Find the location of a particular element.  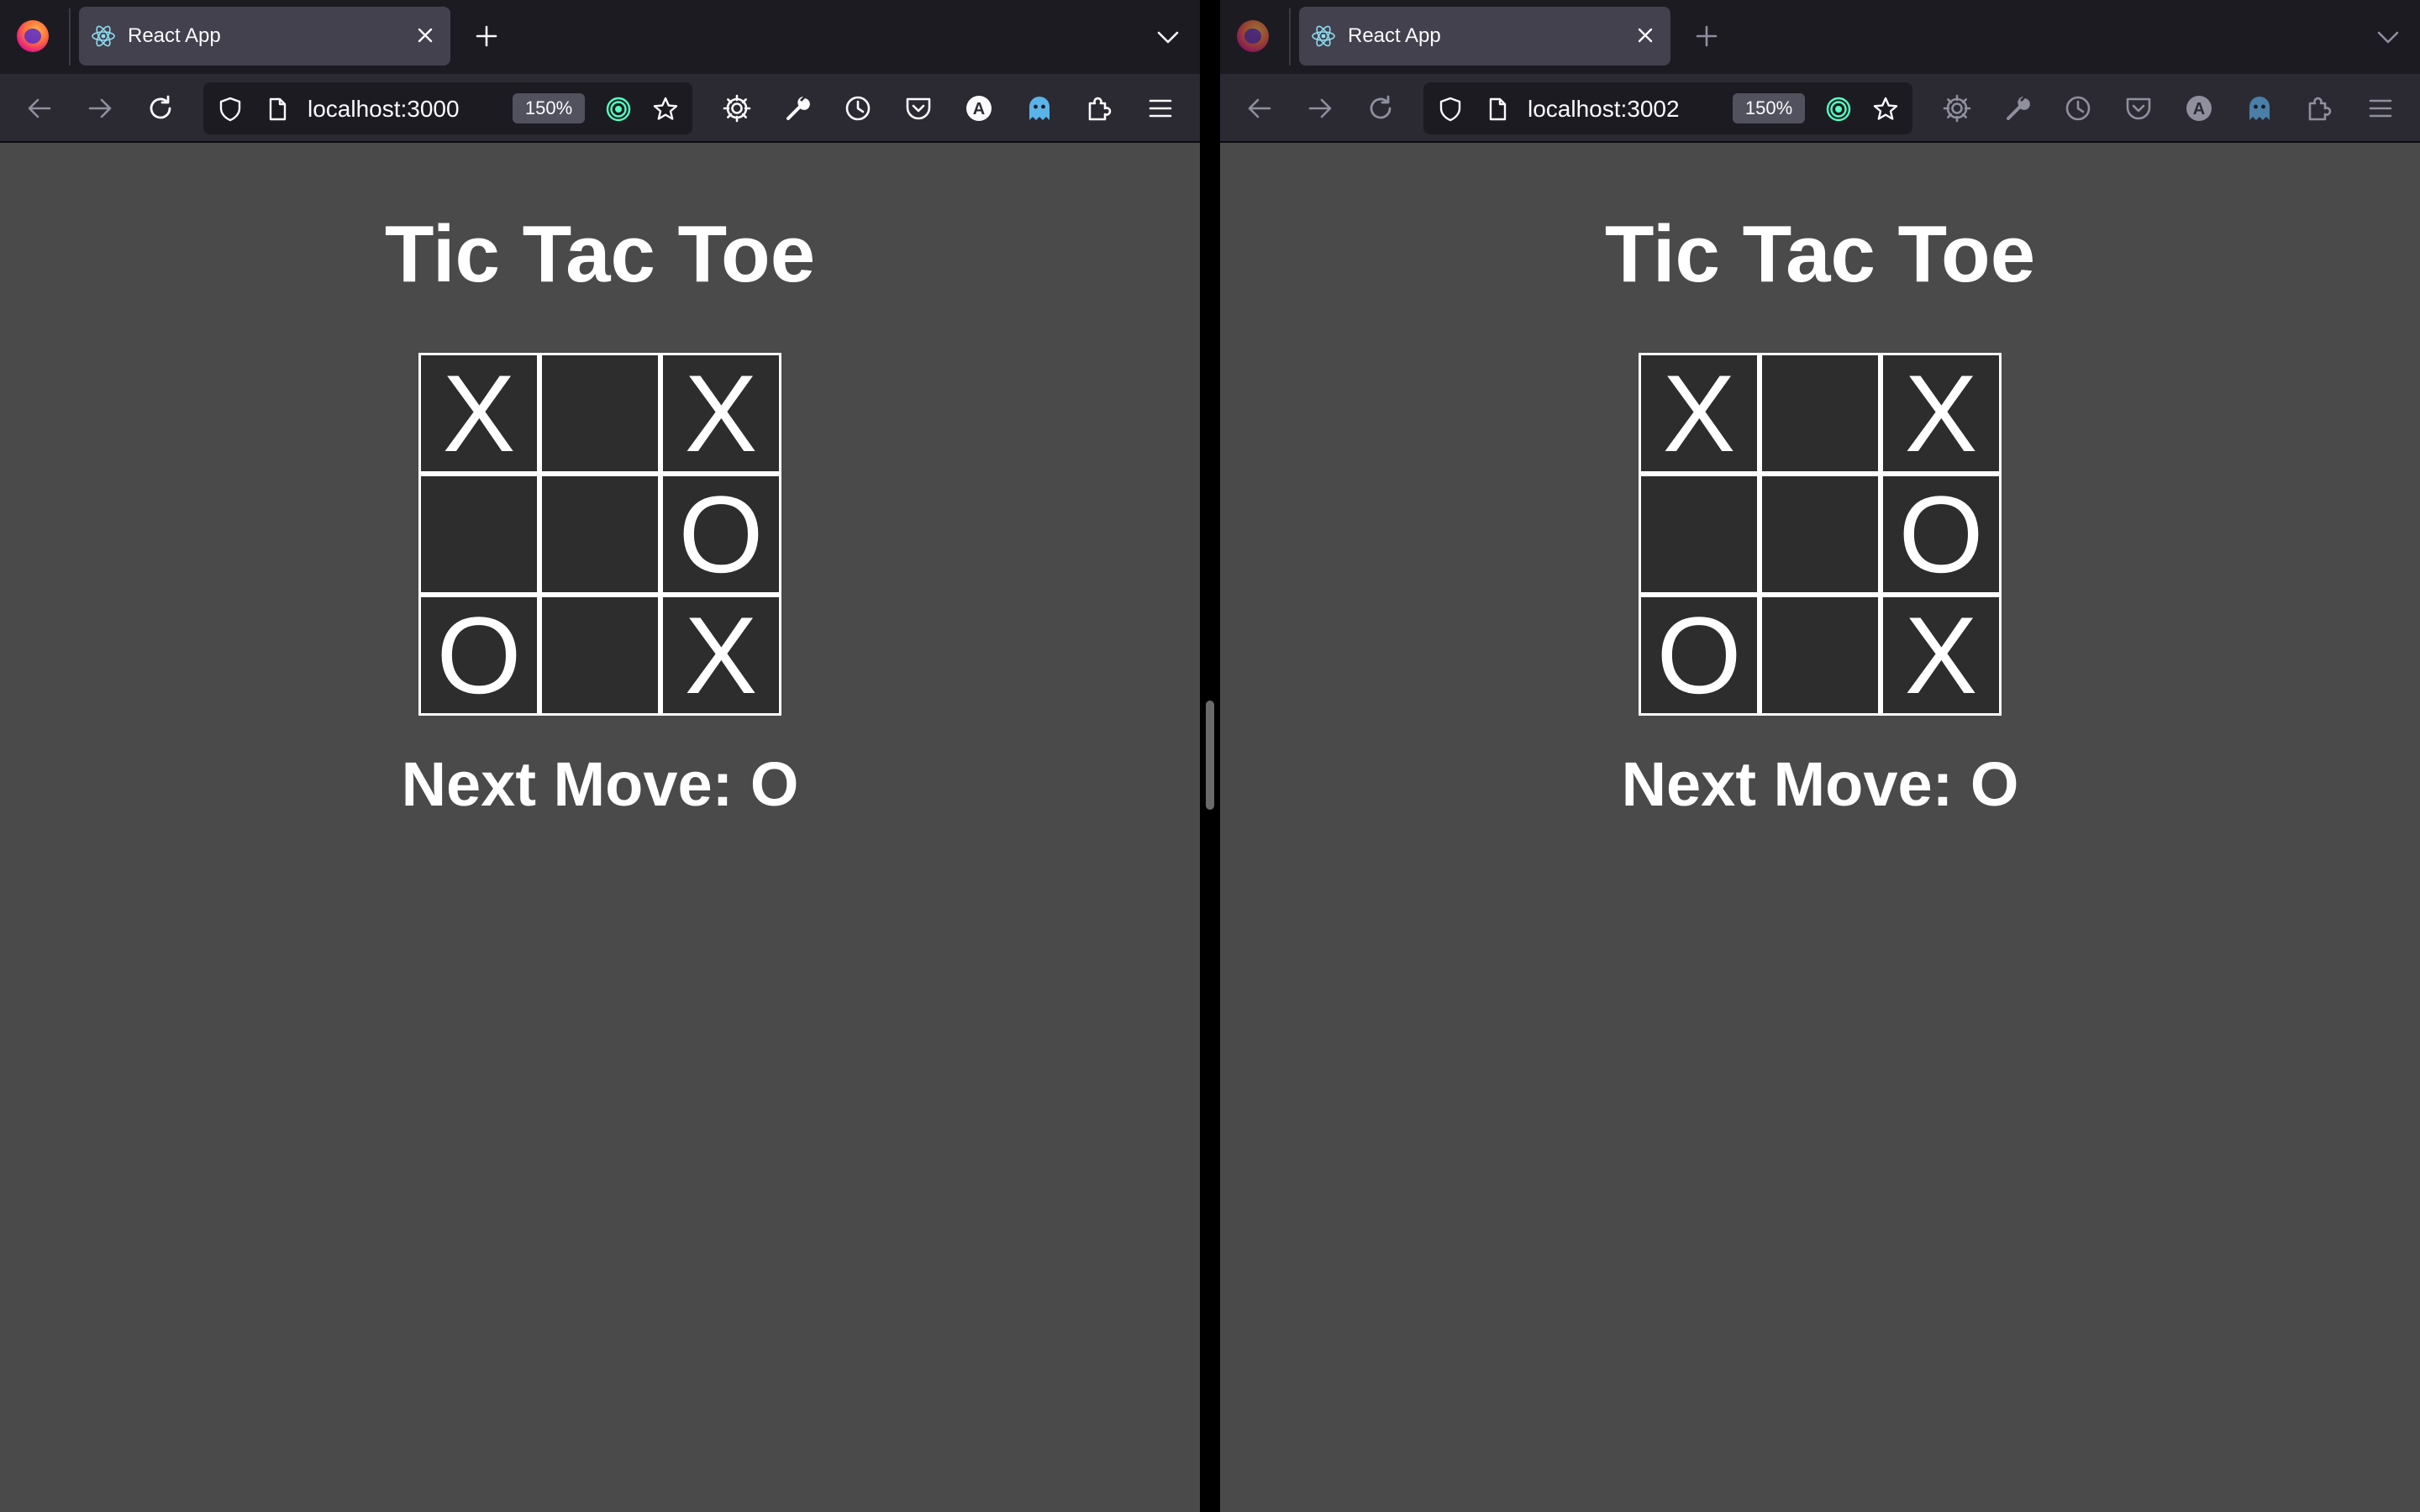

navigation-toolbar: localhost:3000 150% A is located at coordinates (600, 108).